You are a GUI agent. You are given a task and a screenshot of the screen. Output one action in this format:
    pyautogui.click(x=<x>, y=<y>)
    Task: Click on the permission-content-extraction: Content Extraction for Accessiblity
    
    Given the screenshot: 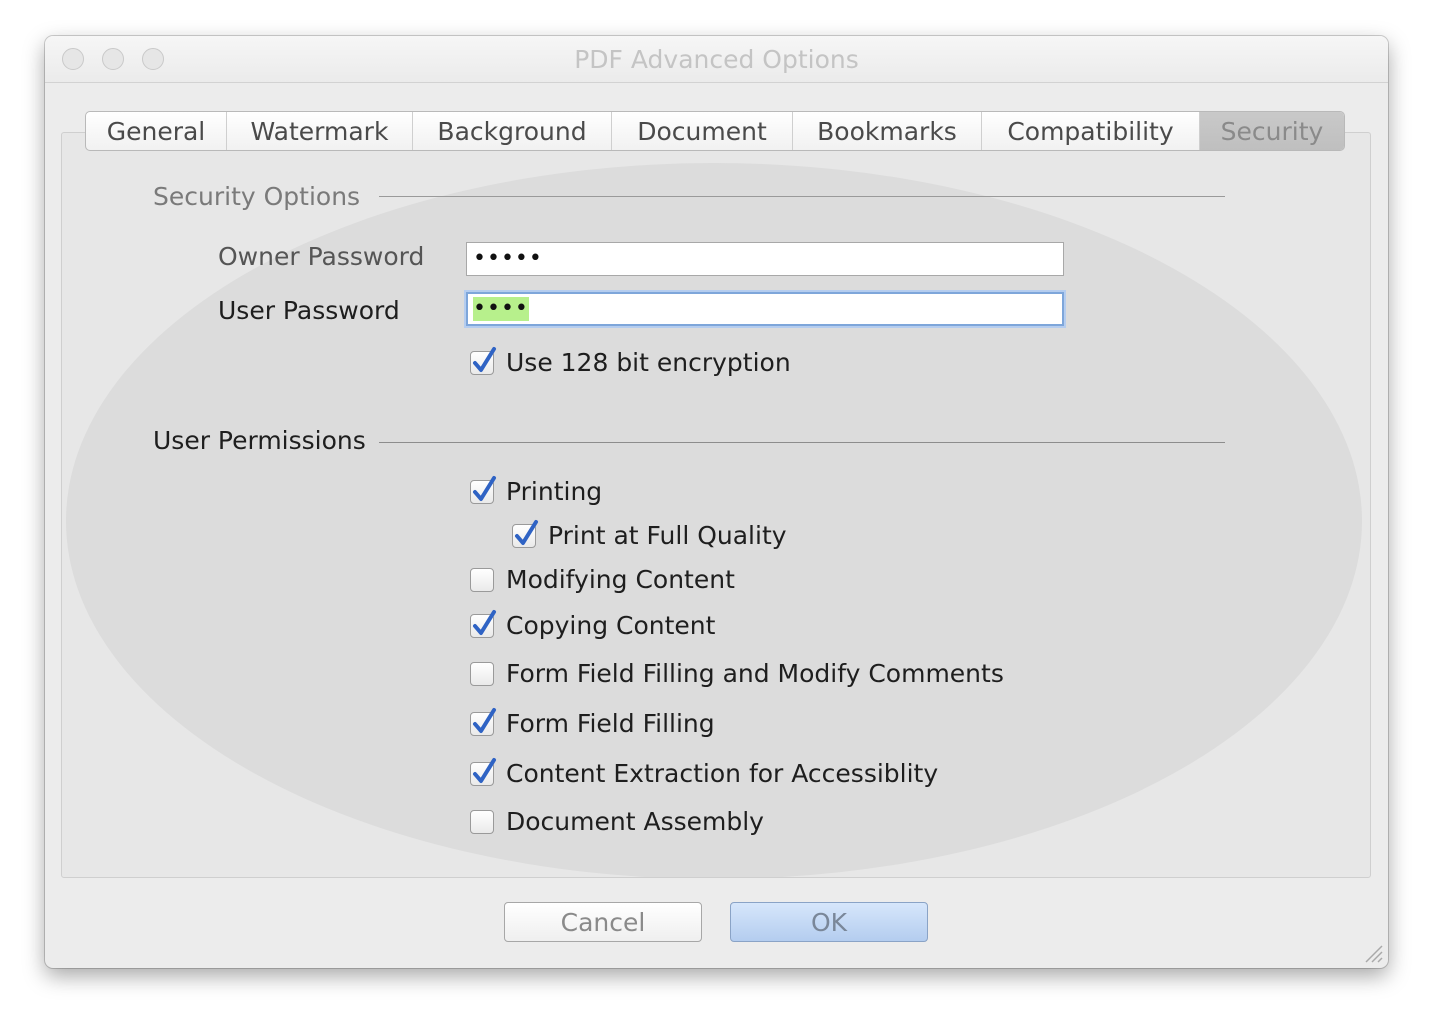 What is the action you would take?
    pyautogui.click(x=704, y=772)
    